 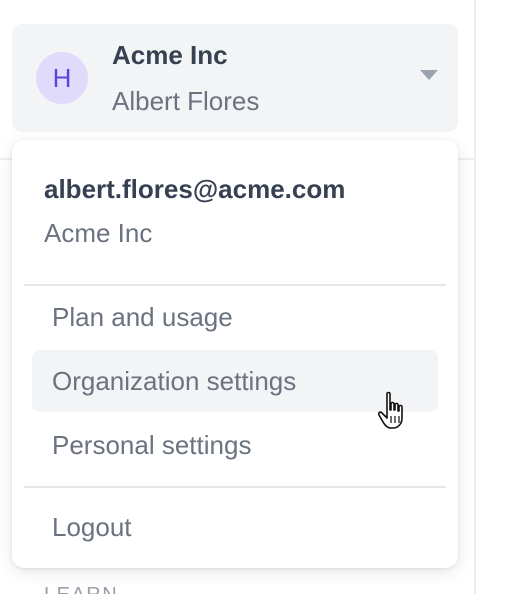 I want to click on user-name: Albert Flores, so click(x=186, y=101).